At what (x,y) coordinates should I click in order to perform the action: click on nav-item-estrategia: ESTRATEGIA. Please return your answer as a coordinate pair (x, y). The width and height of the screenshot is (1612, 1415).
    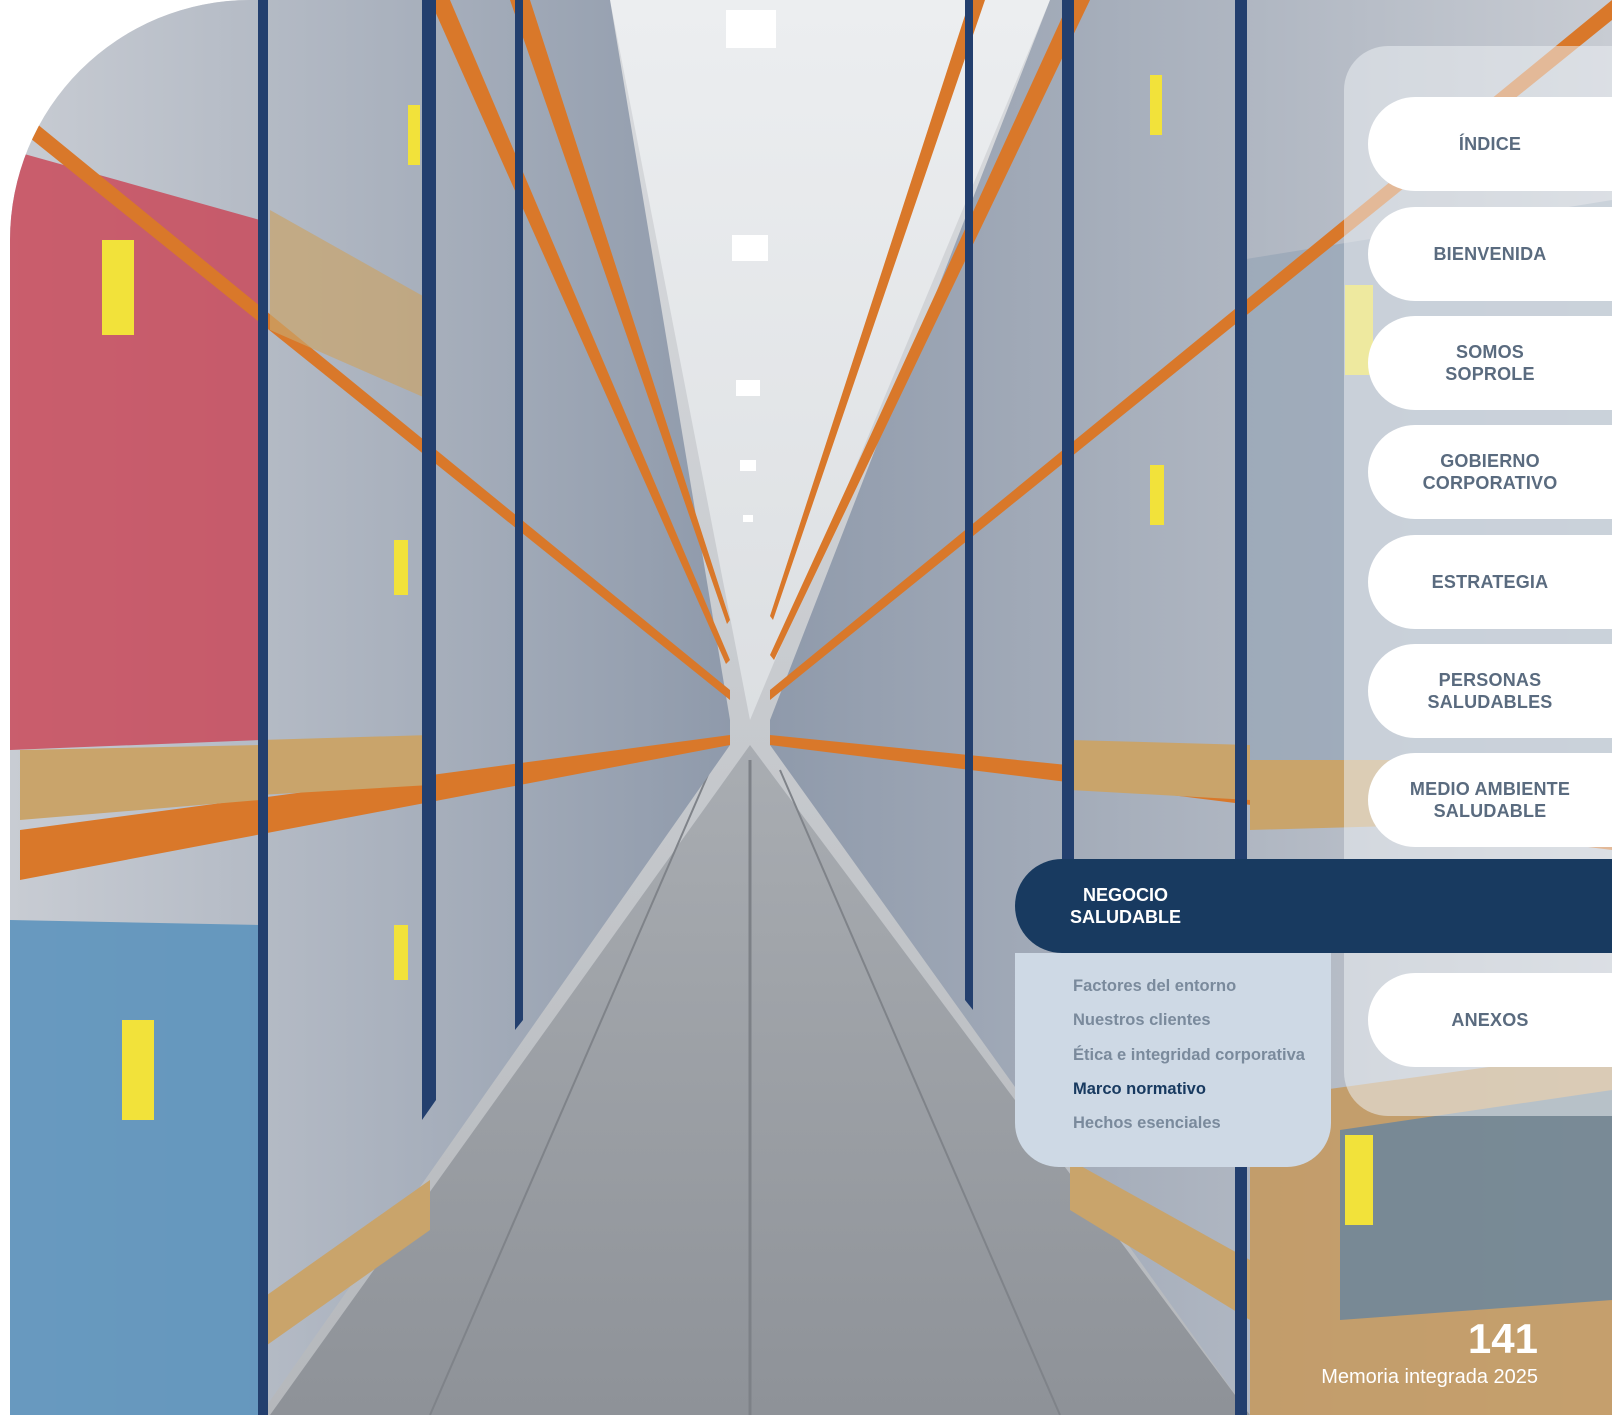
    Looking at the image, I should click on (1490, 582).